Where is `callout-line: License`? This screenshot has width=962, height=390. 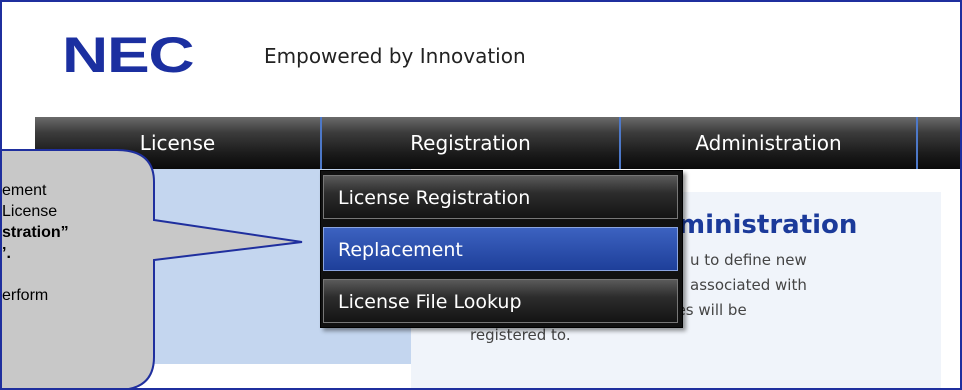
callout-line: License is located at coordinates (30, 211).